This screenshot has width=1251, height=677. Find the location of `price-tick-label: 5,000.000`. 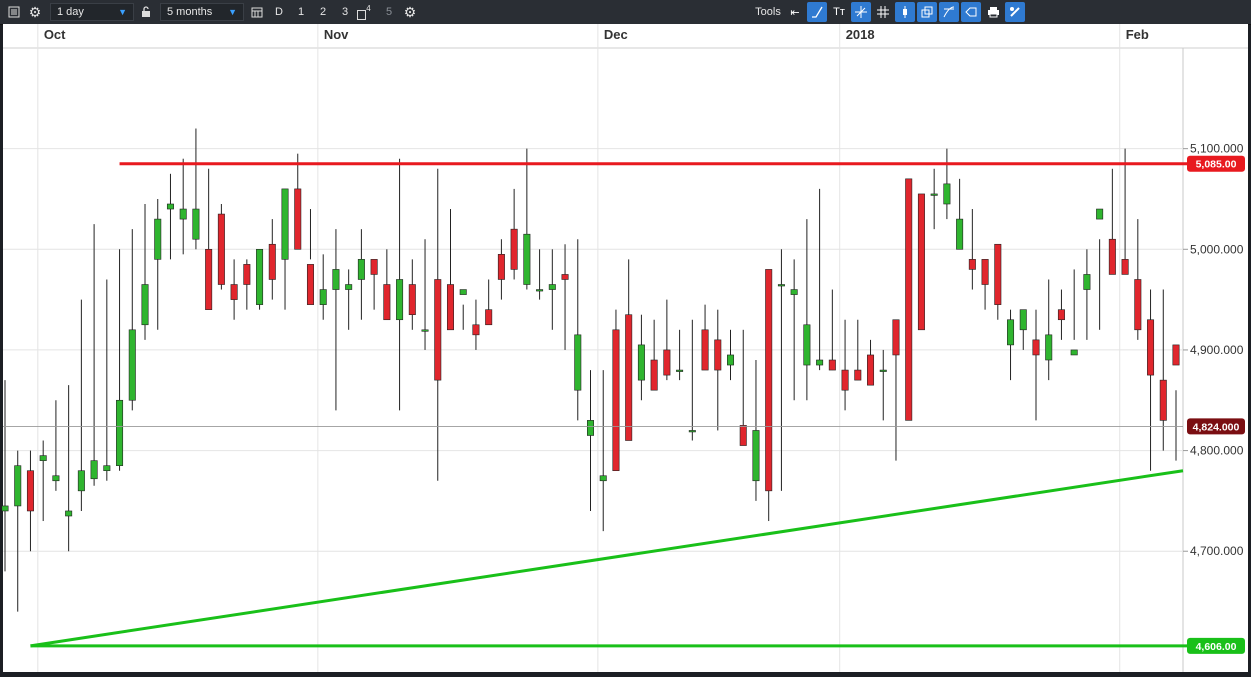

price-tick-label: 5,000.000 is located at coordinates (1217, 249).